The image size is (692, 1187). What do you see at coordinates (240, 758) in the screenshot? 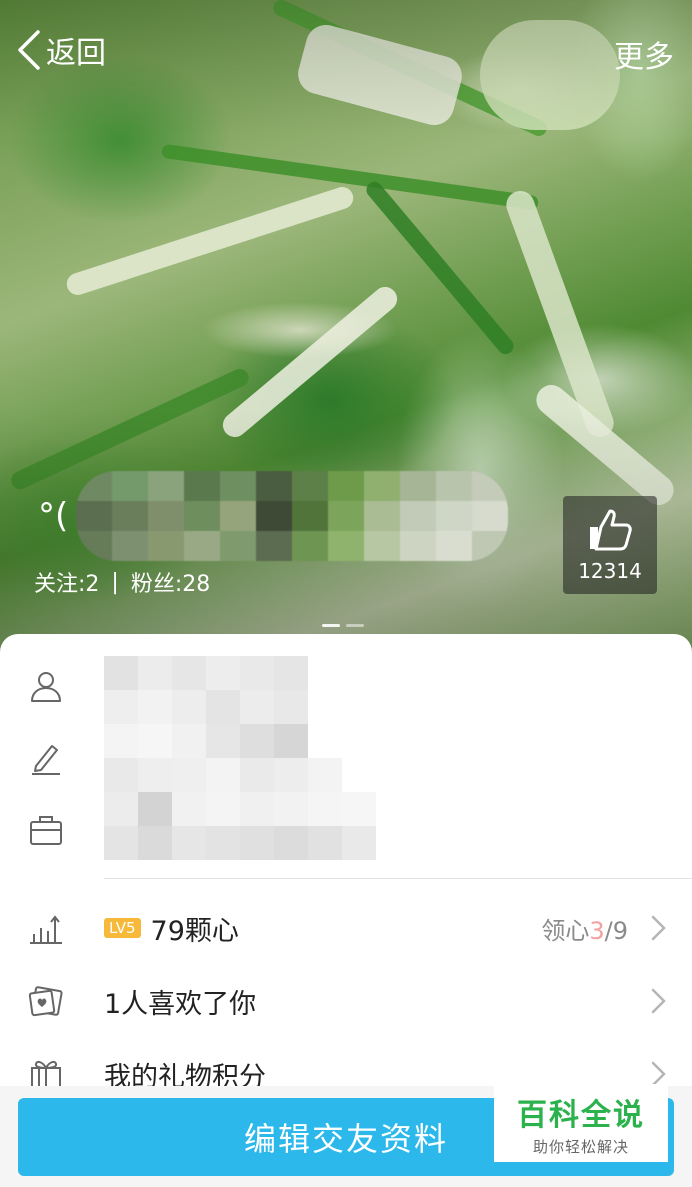
I see `profile-info-mosaic` at bounding box center [240, 758].